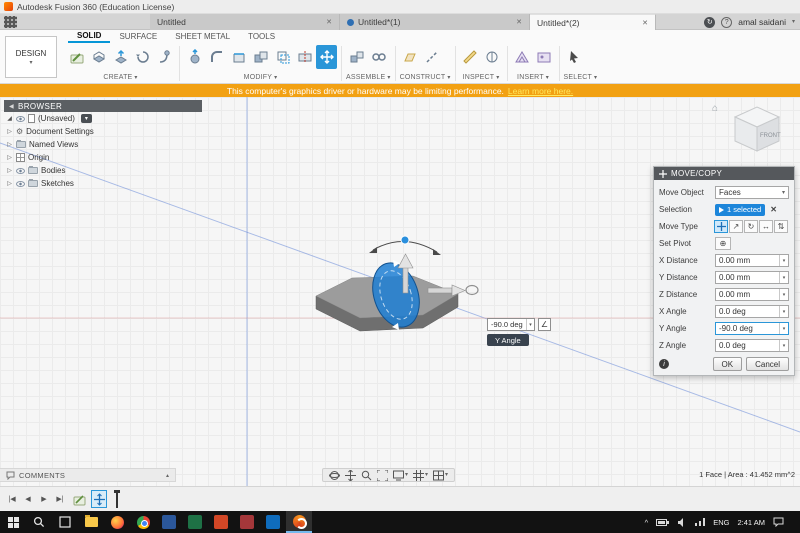 This screenshot has width=800, height=533. Describe the element at coordinates (740, 209) in the screenshot. I see `selection-chip: 1 selected` at that location.